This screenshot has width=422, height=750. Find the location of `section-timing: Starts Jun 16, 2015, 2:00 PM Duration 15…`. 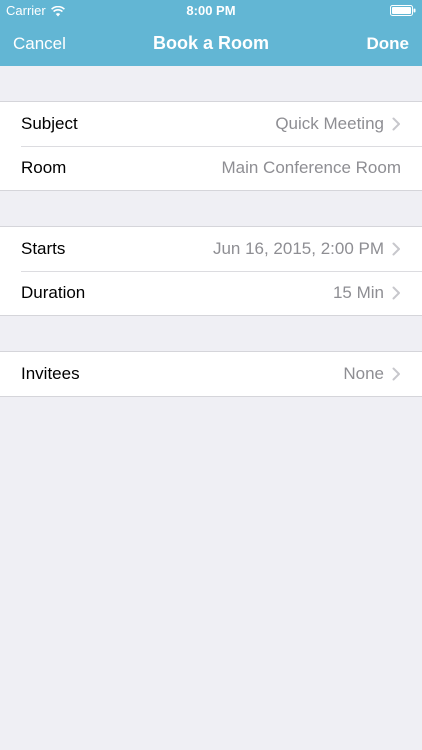

section-timing: Starts Jun 16, 2015, 2:00 PM Duration 15… is located at coordinates (211, 271).